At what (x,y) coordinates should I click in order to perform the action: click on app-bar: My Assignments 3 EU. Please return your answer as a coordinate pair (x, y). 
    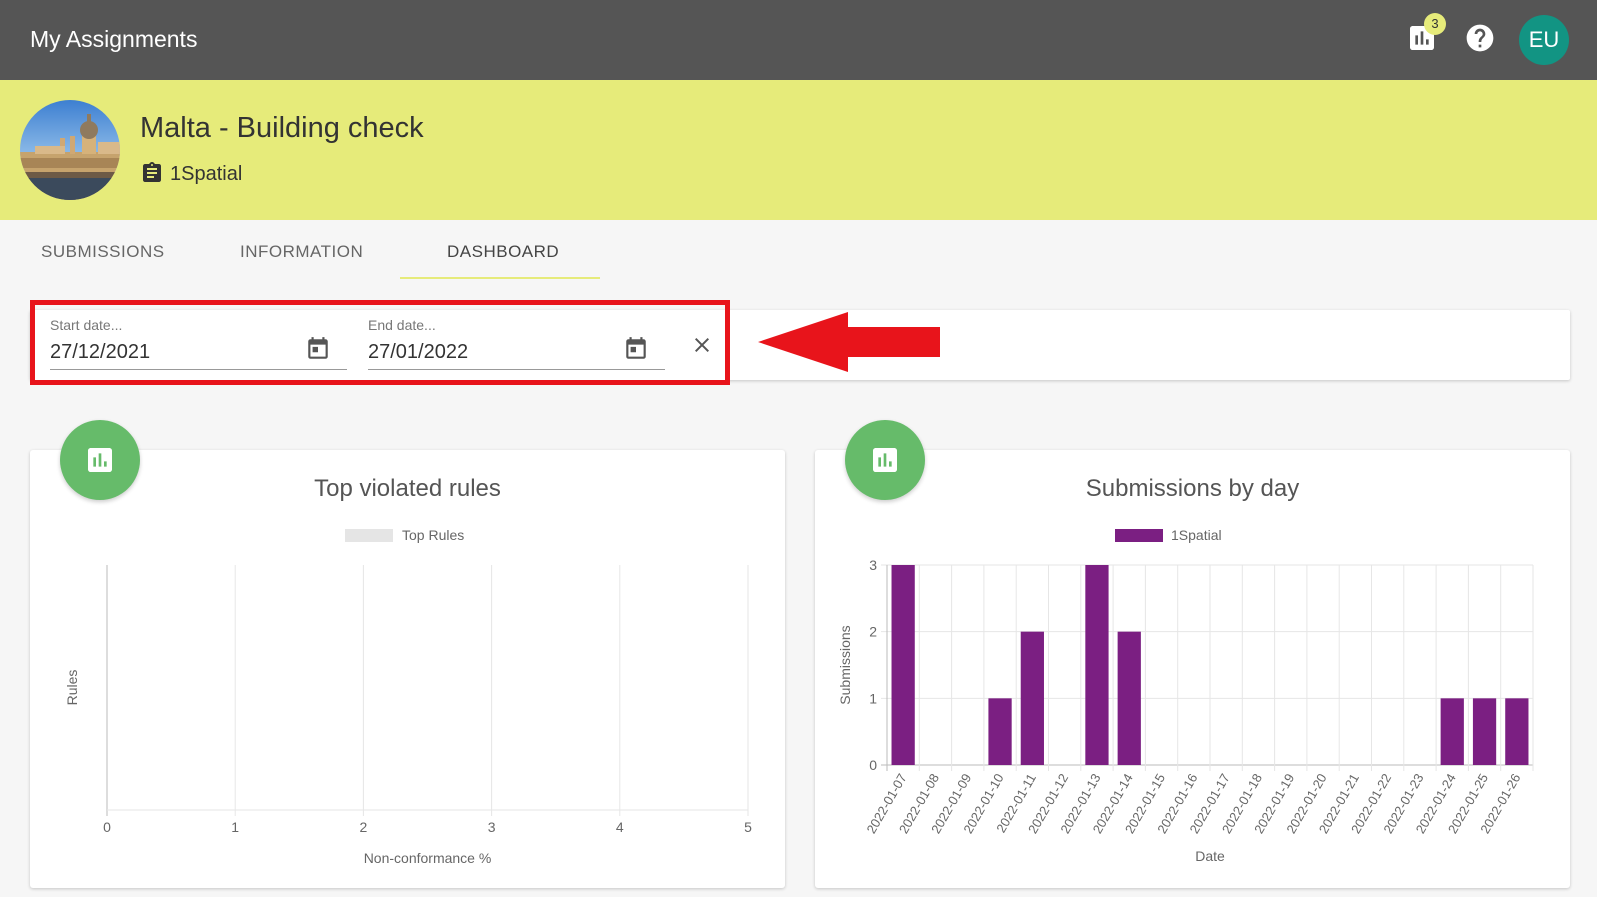
    Looking at the image, I should click on (798, 40).